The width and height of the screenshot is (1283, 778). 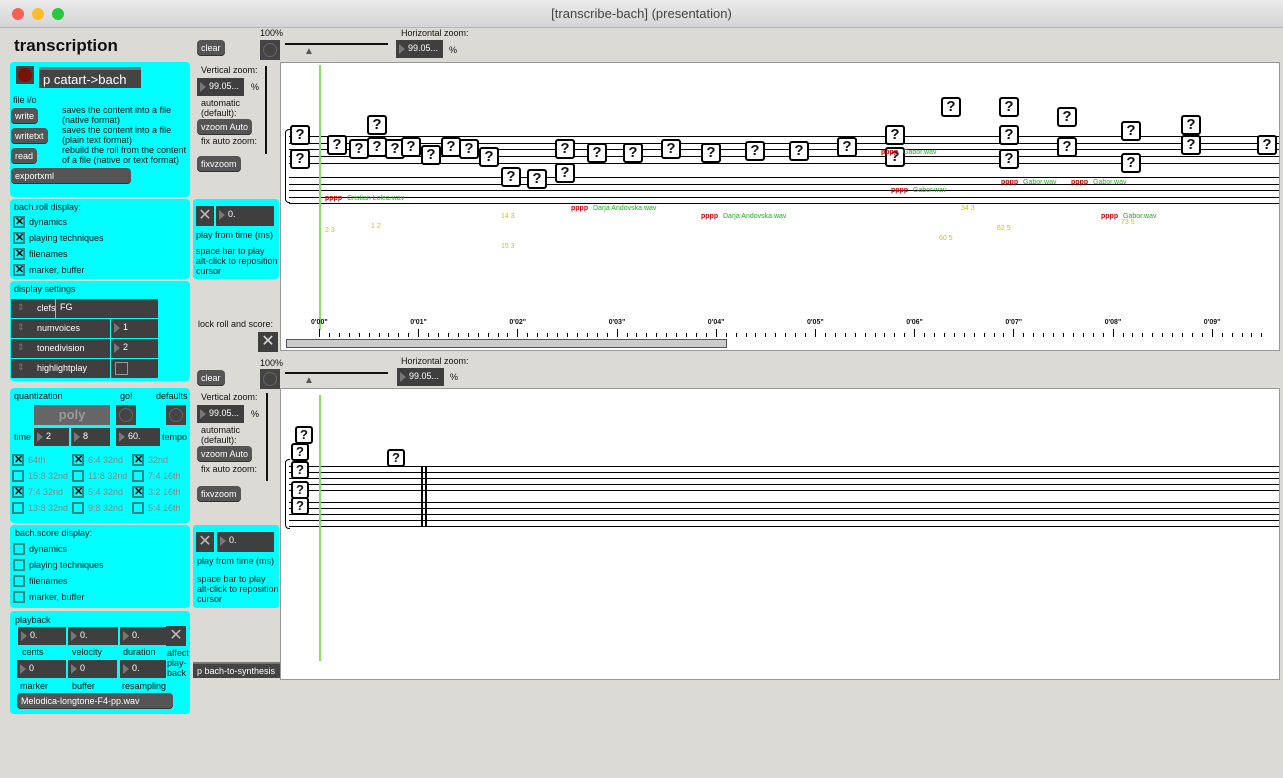 What do you see at coordinates (25, 116) in the screenshot?
I see `write-button: write` at bounding box center [25, 116].